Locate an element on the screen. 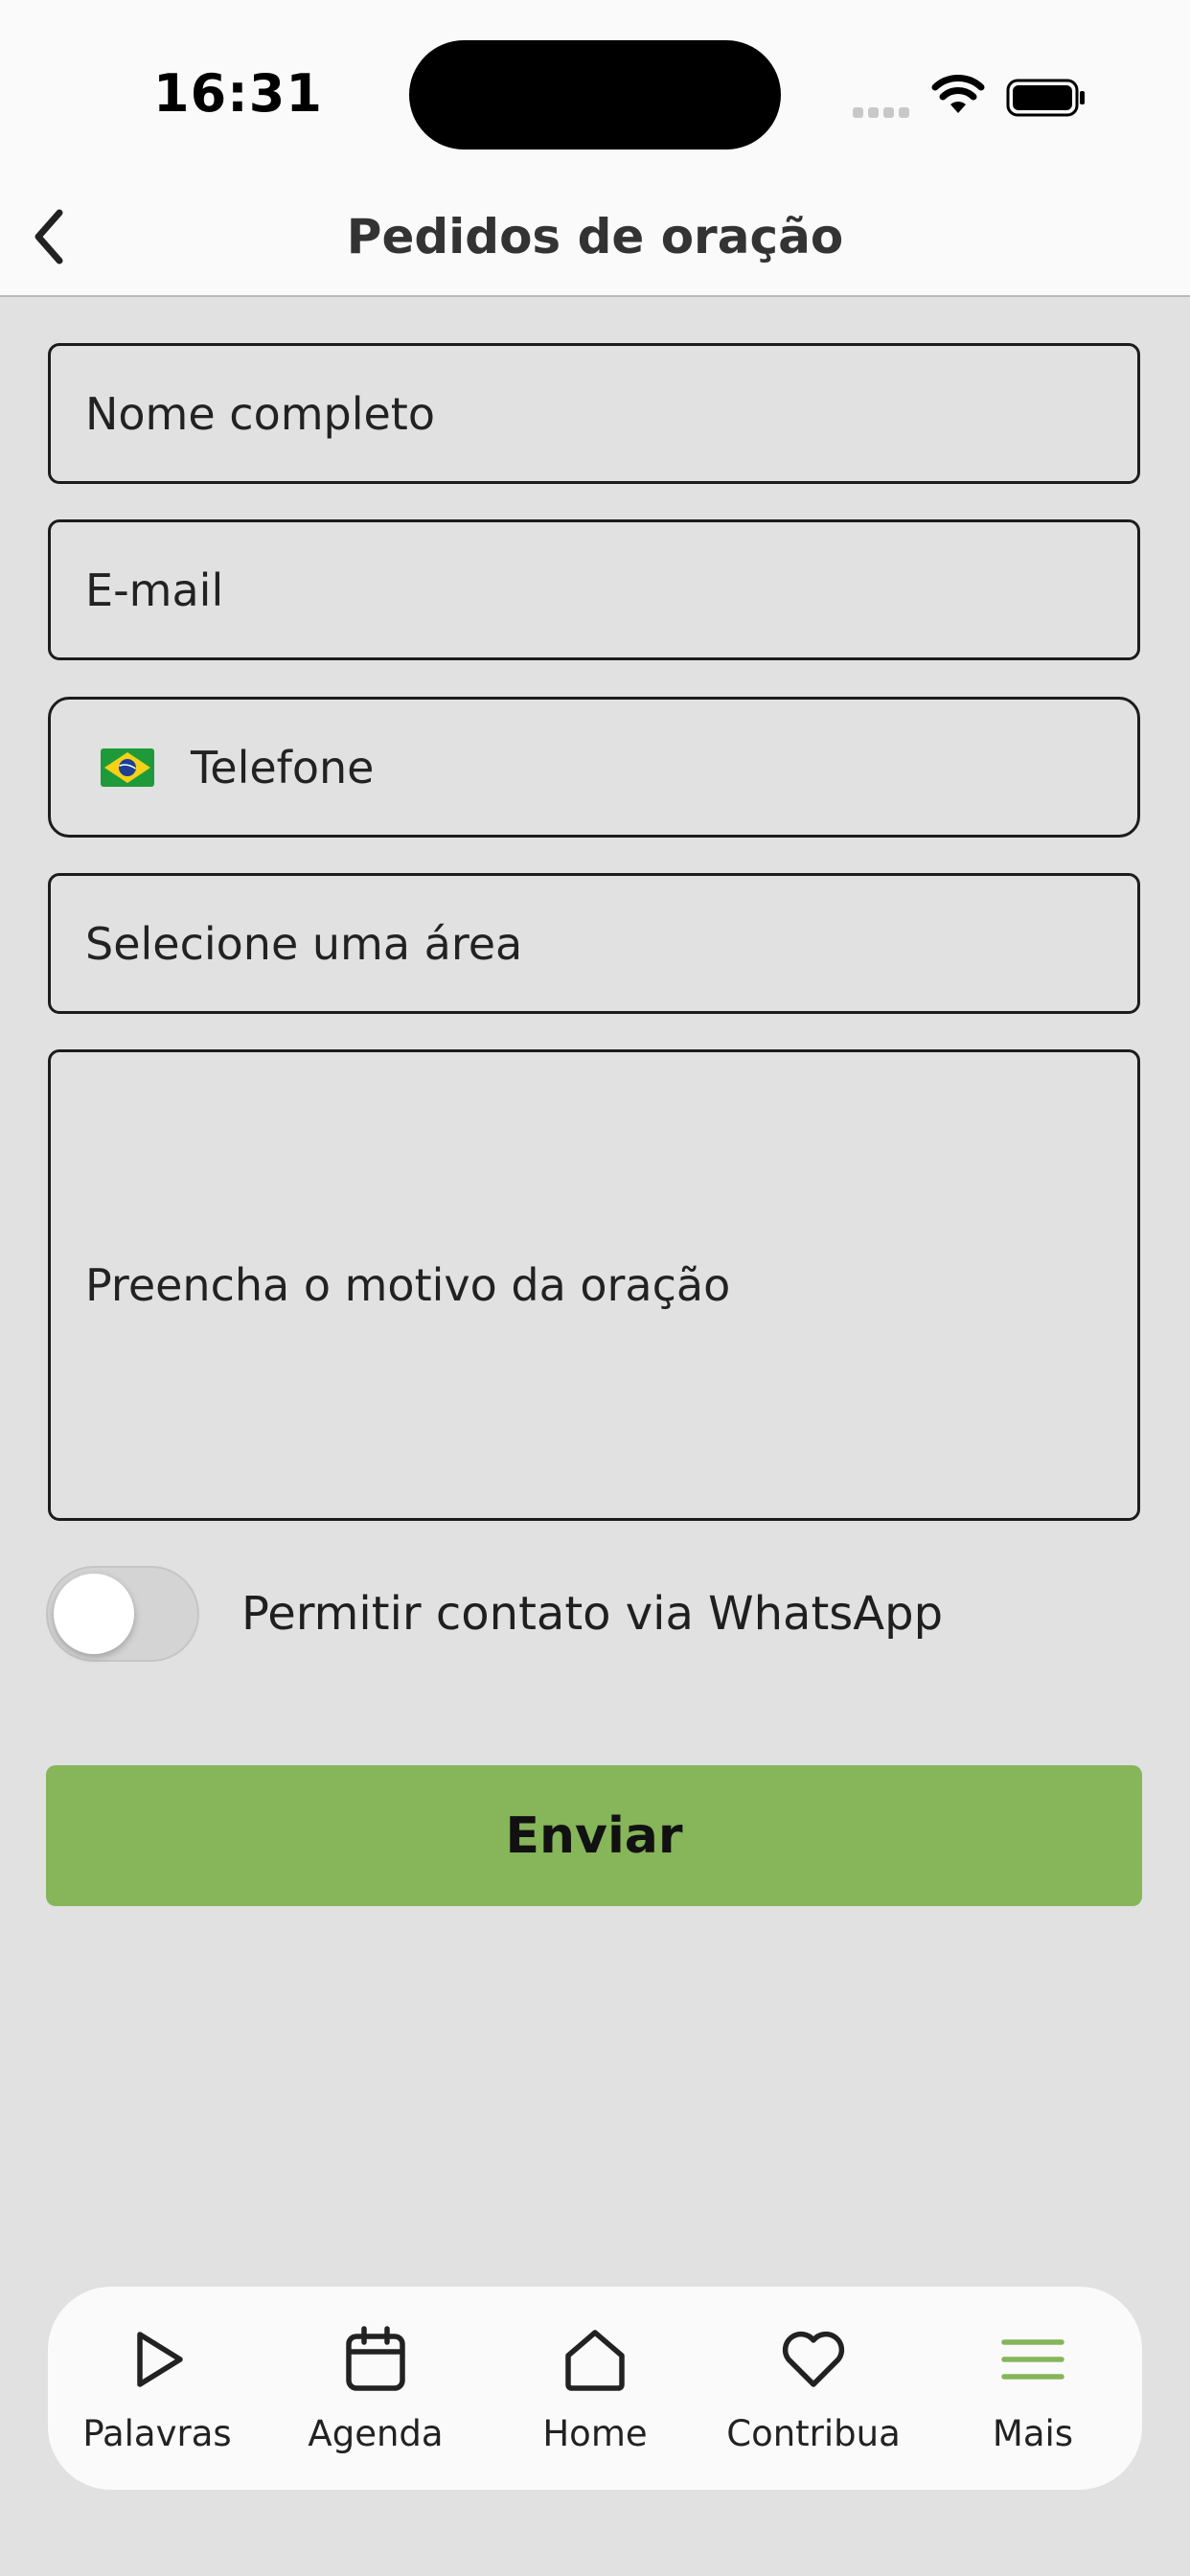 This screenshot has height=2576, width=1190. status-time: 16:31 is located at coordinates (238, 93).